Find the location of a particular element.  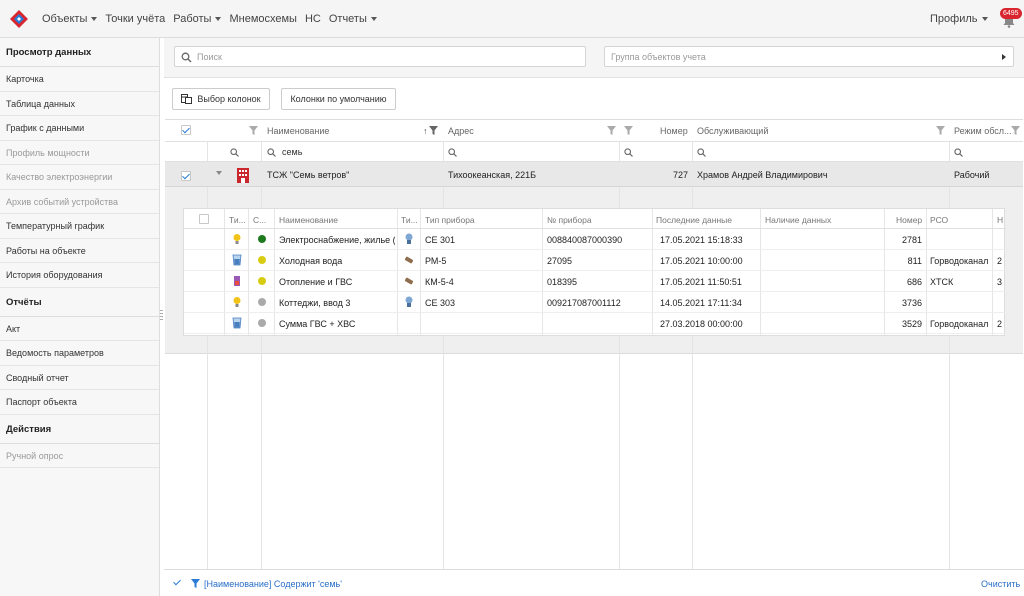

detail-number: 686 is located at coordinates (914, 282).